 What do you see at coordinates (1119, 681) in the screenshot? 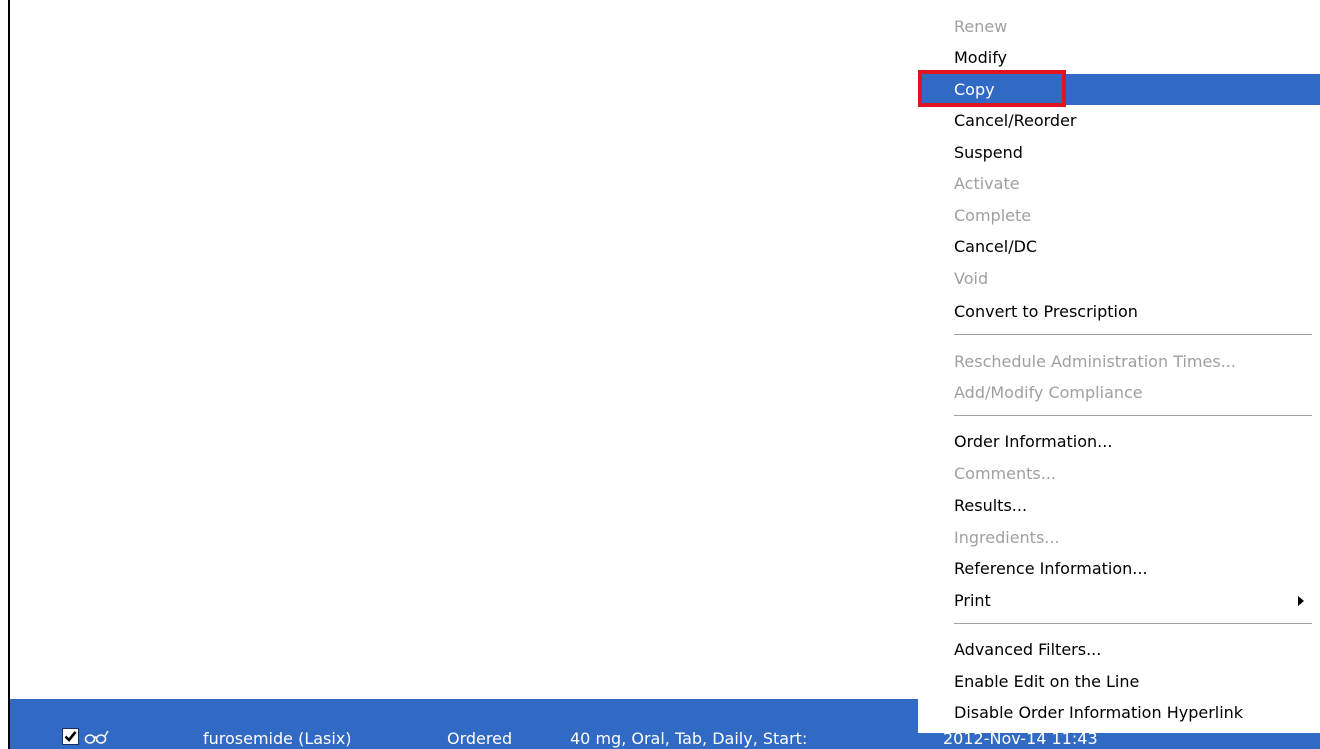
I see `menu-item-enable-edit-on-the-line: Enable Edit on the Line` at bounding box center [1119, 681].